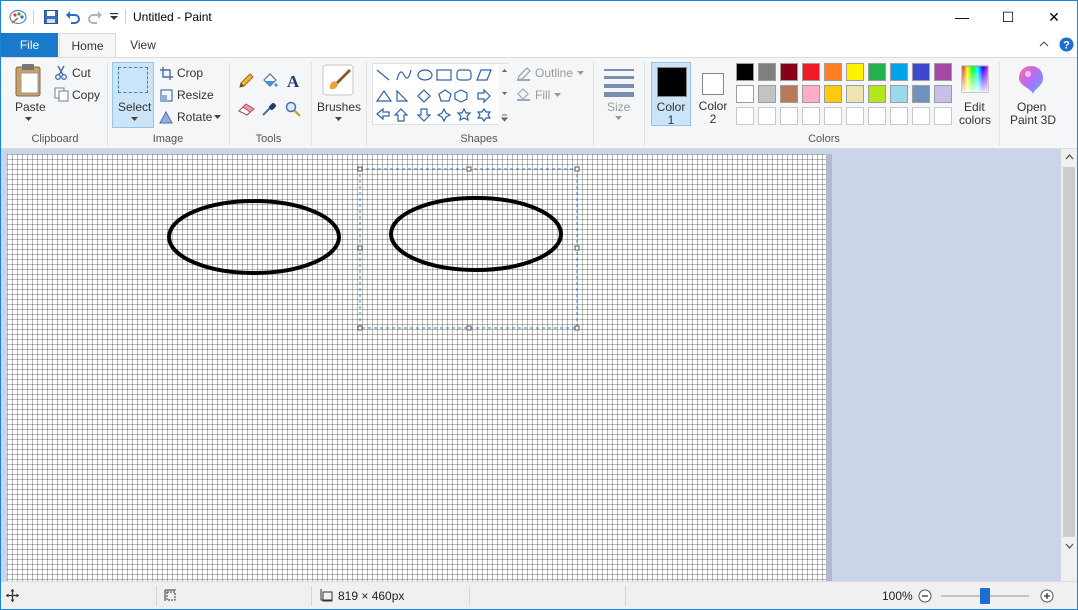 The width and height of the screenshot is (1078, 610). What do you see at coordinates (133, 95) in the screenshot?
I see `select-button: Select` at bounding box center [133, 95].